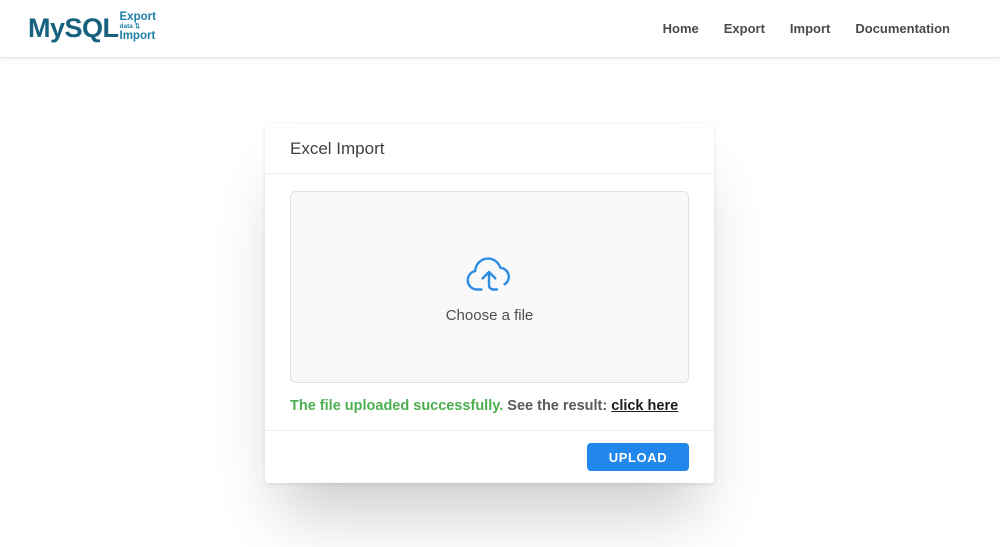  Describe the element at coordinates (397, 406) in the screenshot. I see `success-text: The file uploaded successfully.` at that location.